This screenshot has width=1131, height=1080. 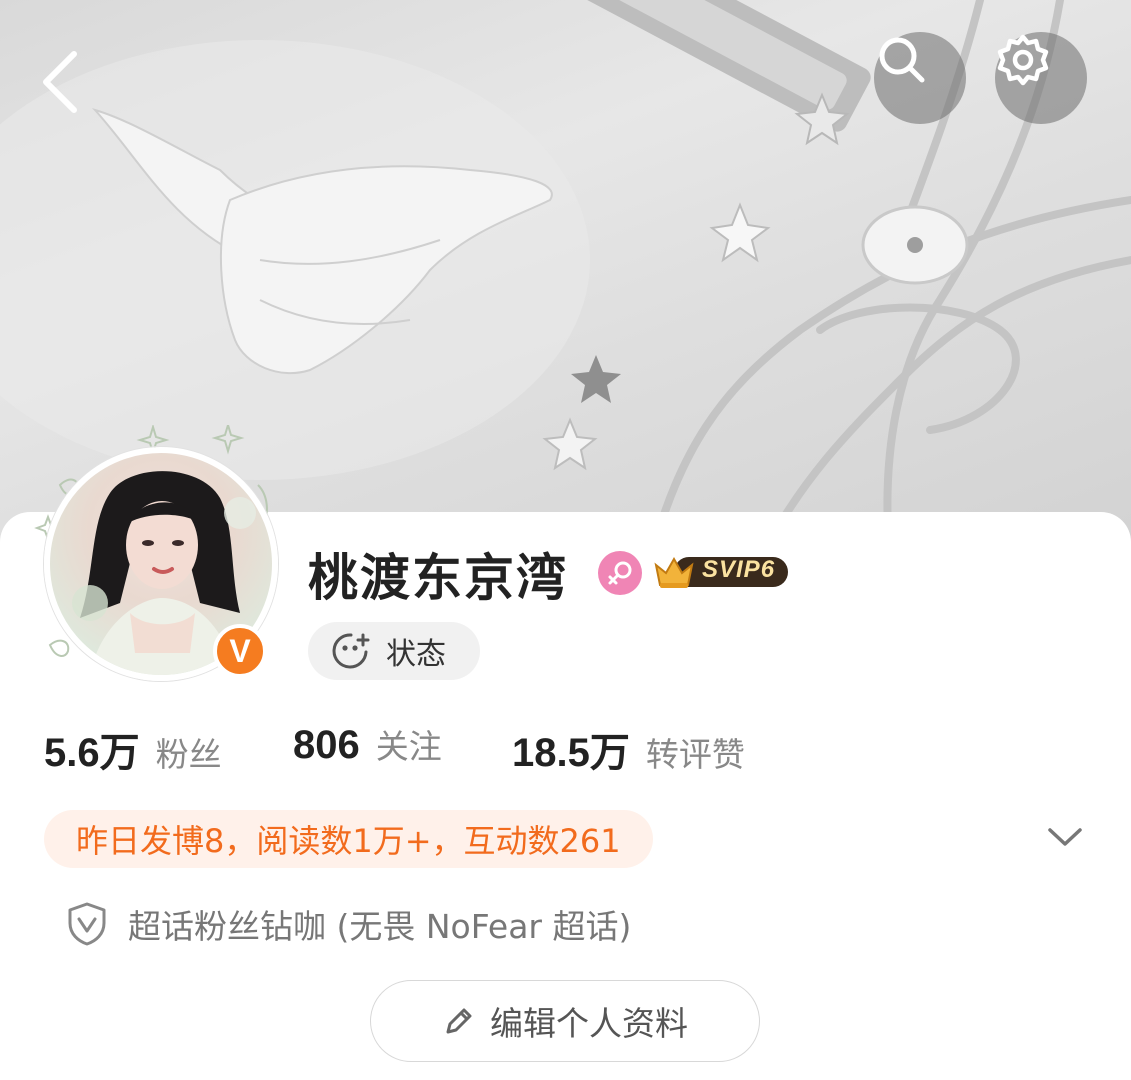 I want to click on female-icon, so click(x=620, y=573).